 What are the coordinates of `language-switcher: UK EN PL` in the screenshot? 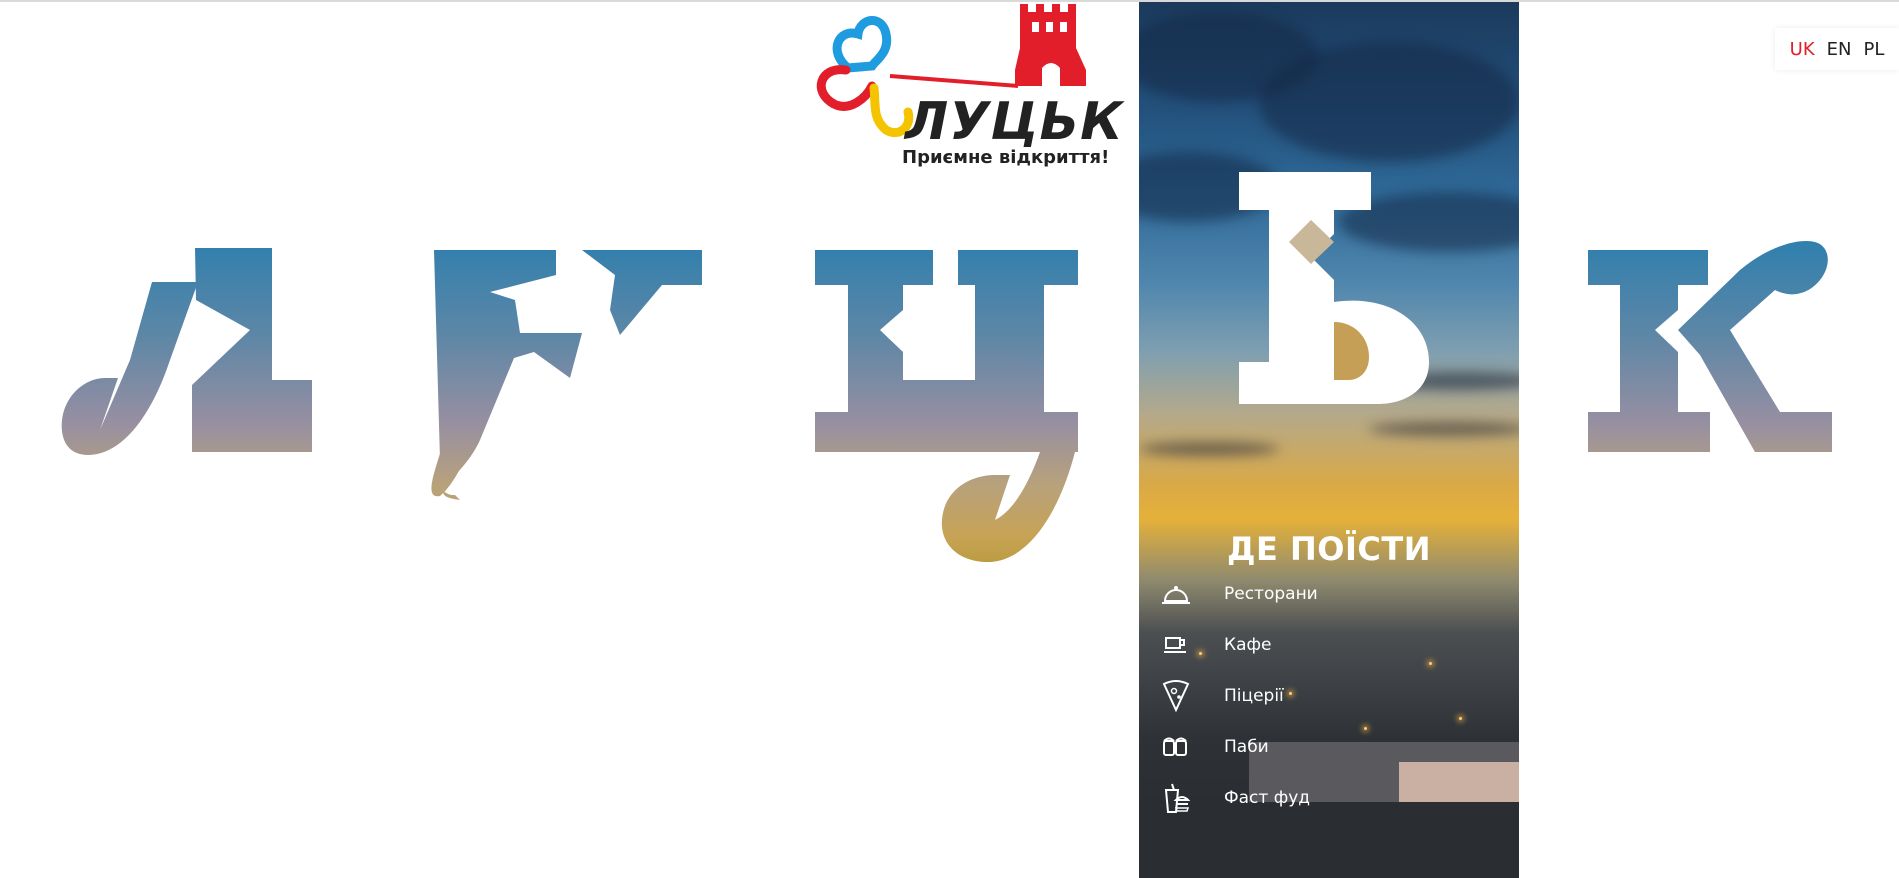 It's located at (1837, 49).